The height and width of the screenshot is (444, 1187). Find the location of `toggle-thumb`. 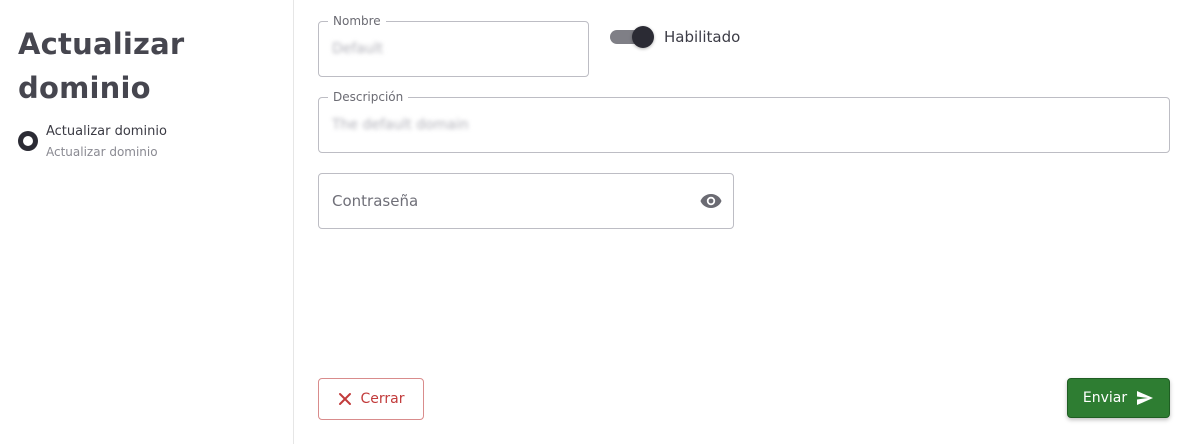

toggle-thumb is located at coordinates (643, 37).